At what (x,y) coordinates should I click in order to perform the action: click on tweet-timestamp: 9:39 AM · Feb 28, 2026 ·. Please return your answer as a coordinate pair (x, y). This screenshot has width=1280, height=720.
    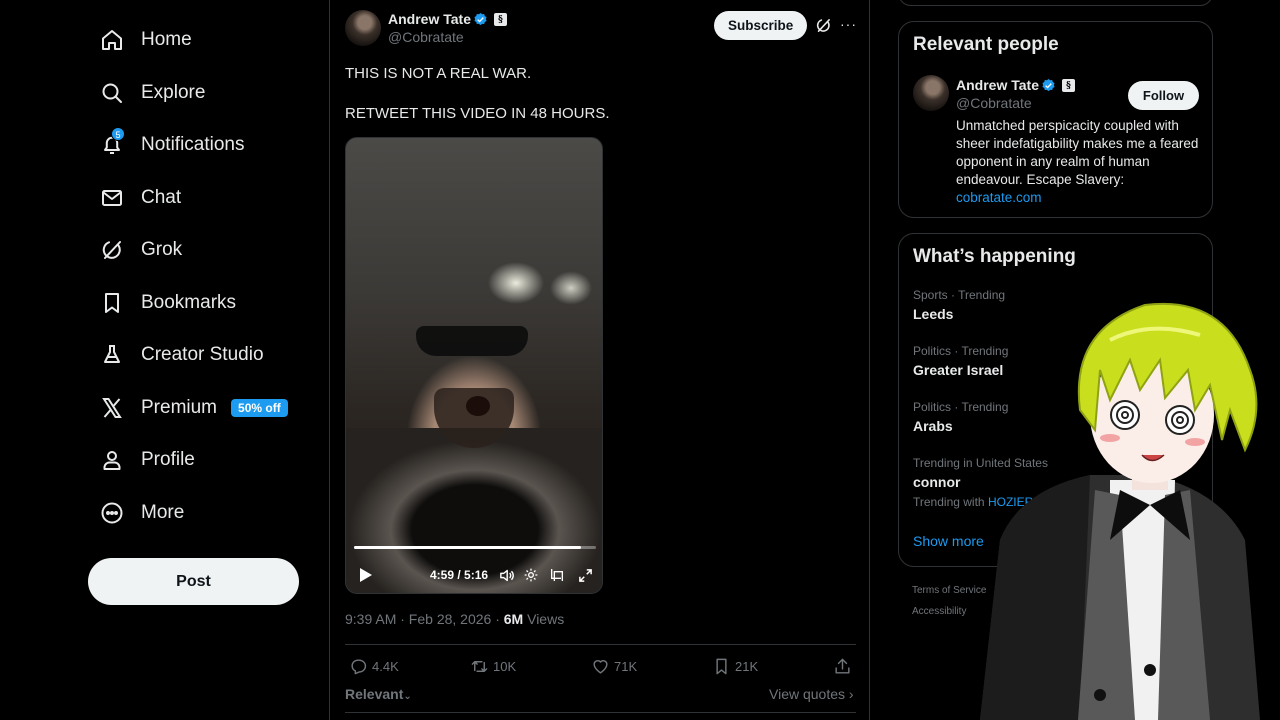
    Looking at the image, I should click on (424, 619).